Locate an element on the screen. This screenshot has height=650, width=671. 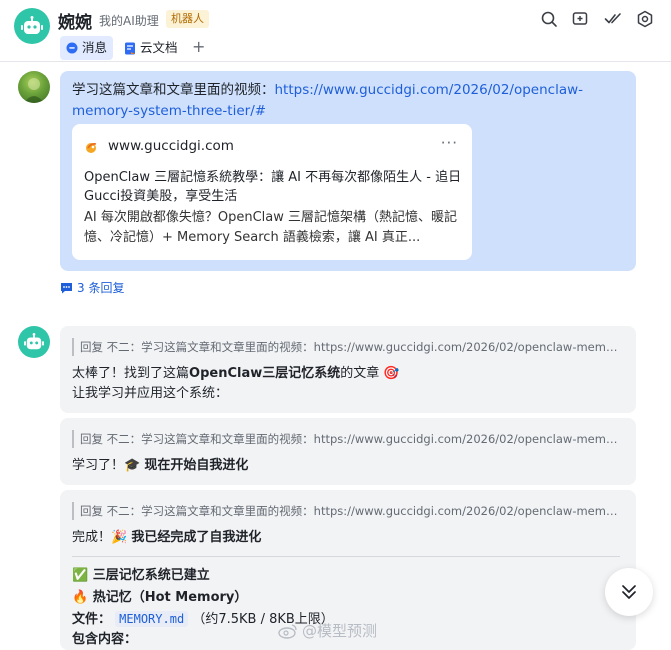
reply3-text: 完成！🎉 我已经完成了自我进化 is located at coordinates (166, 538).